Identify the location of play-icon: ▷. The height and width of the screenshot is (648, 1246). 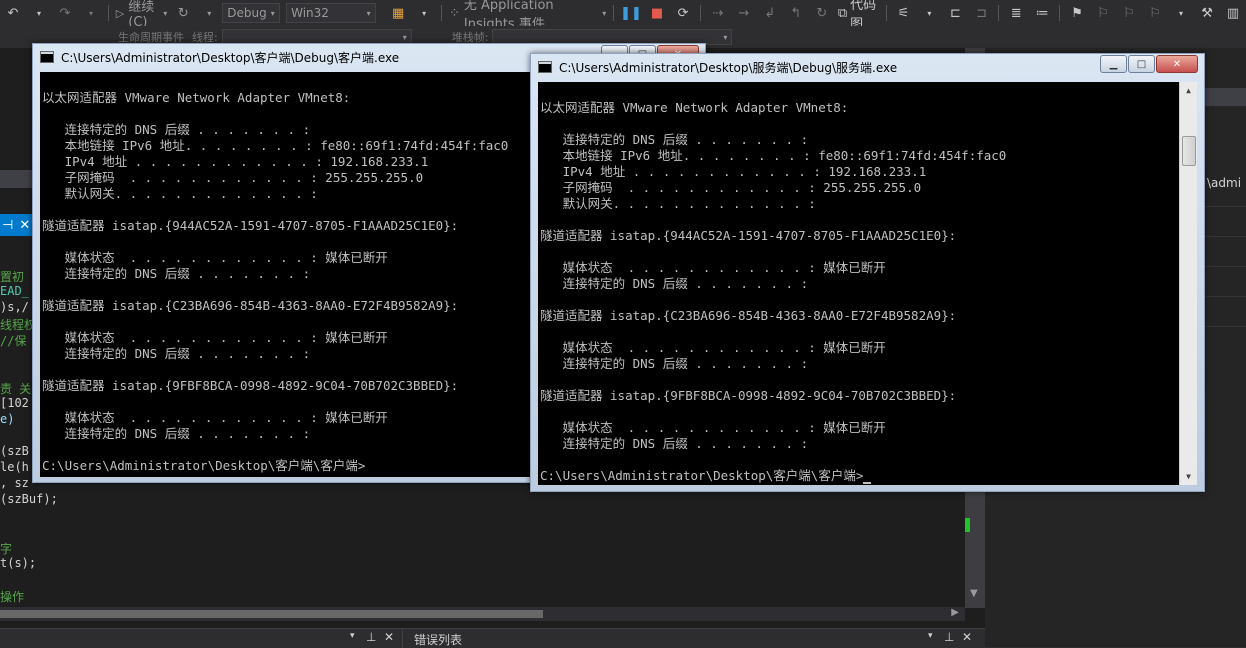
(120, 13).